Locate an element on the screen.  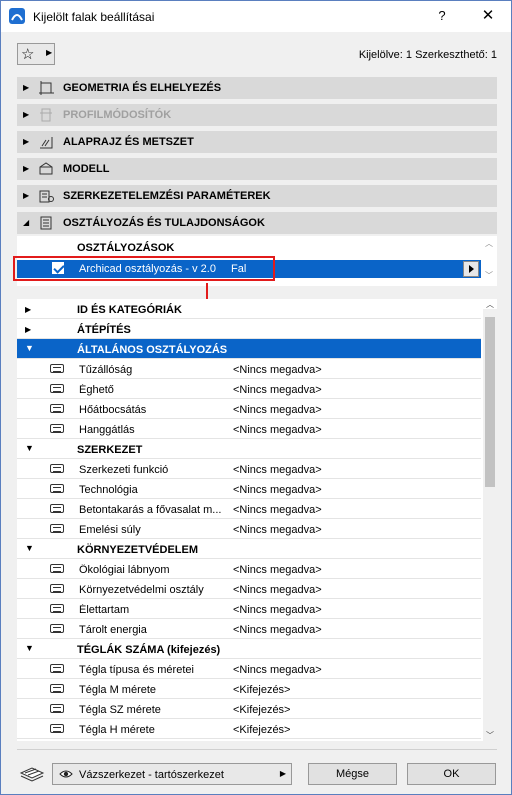
eye-icon is located at coordinates (66, 774).